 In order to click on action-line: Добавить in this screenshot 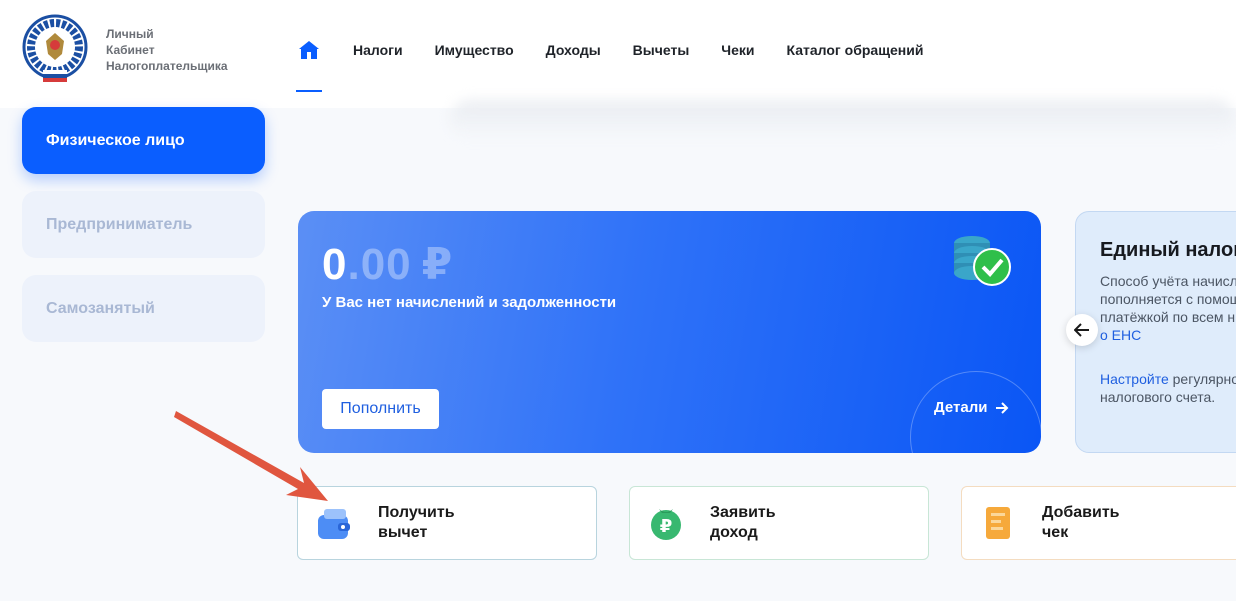, I will do `click(1081, 512)`.